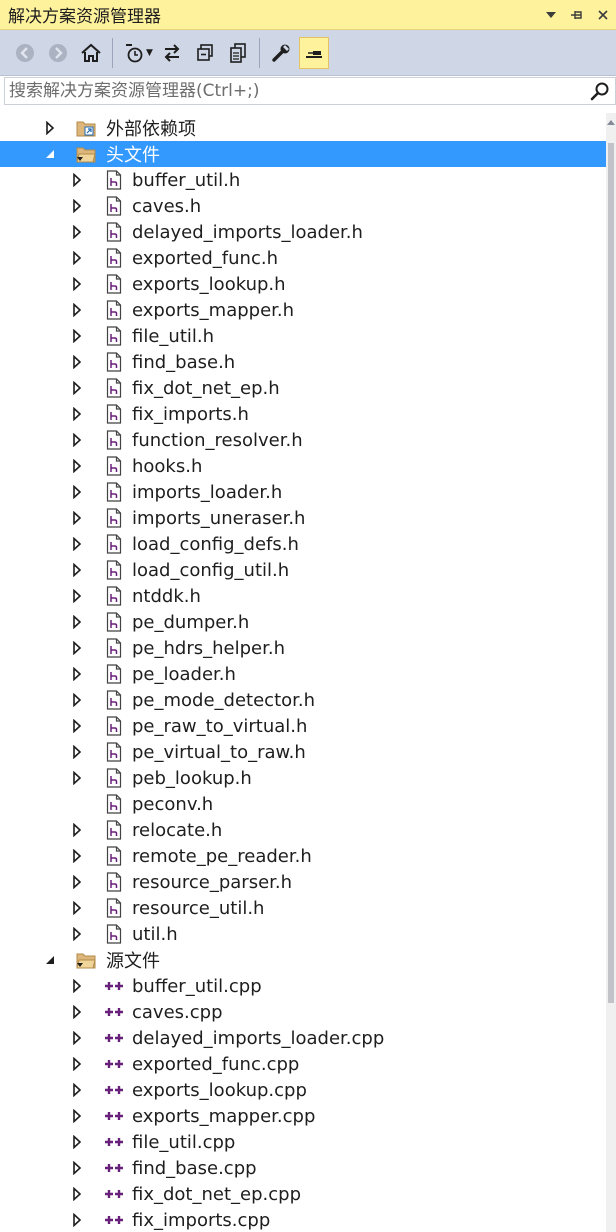 Image resolution: width=616 pixels, height=1232 pixels. I want to click on tree-item-file: resource_util.h, so click(303, 908).